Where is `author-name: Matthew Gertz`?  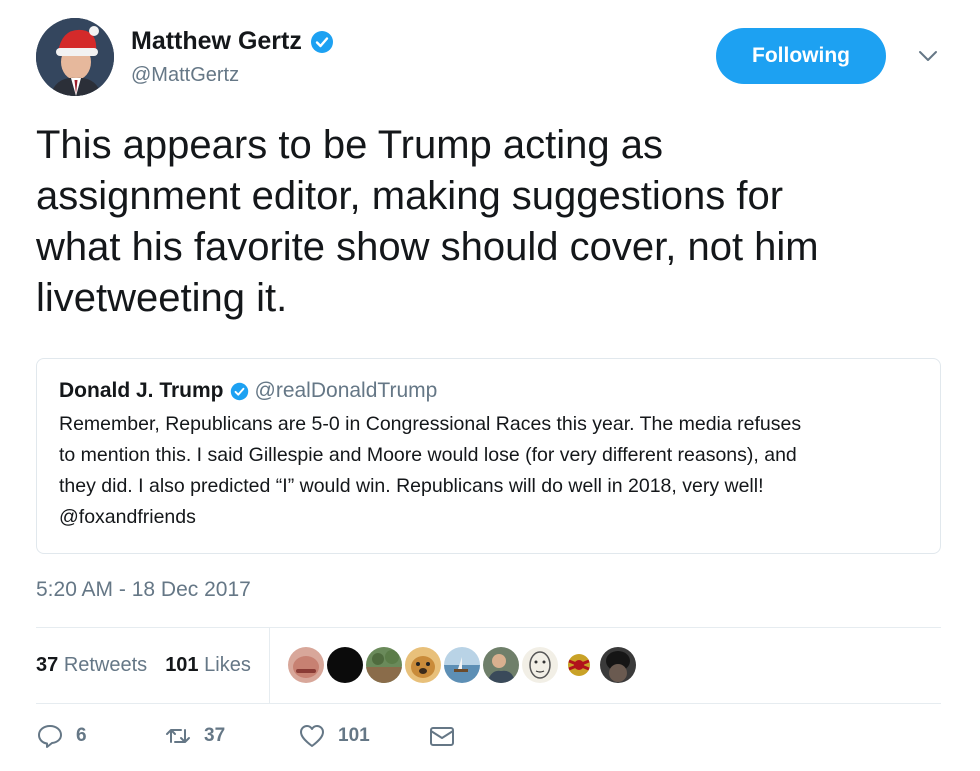 author-name: Matthew Gertz is located at coordinates (216, 41).